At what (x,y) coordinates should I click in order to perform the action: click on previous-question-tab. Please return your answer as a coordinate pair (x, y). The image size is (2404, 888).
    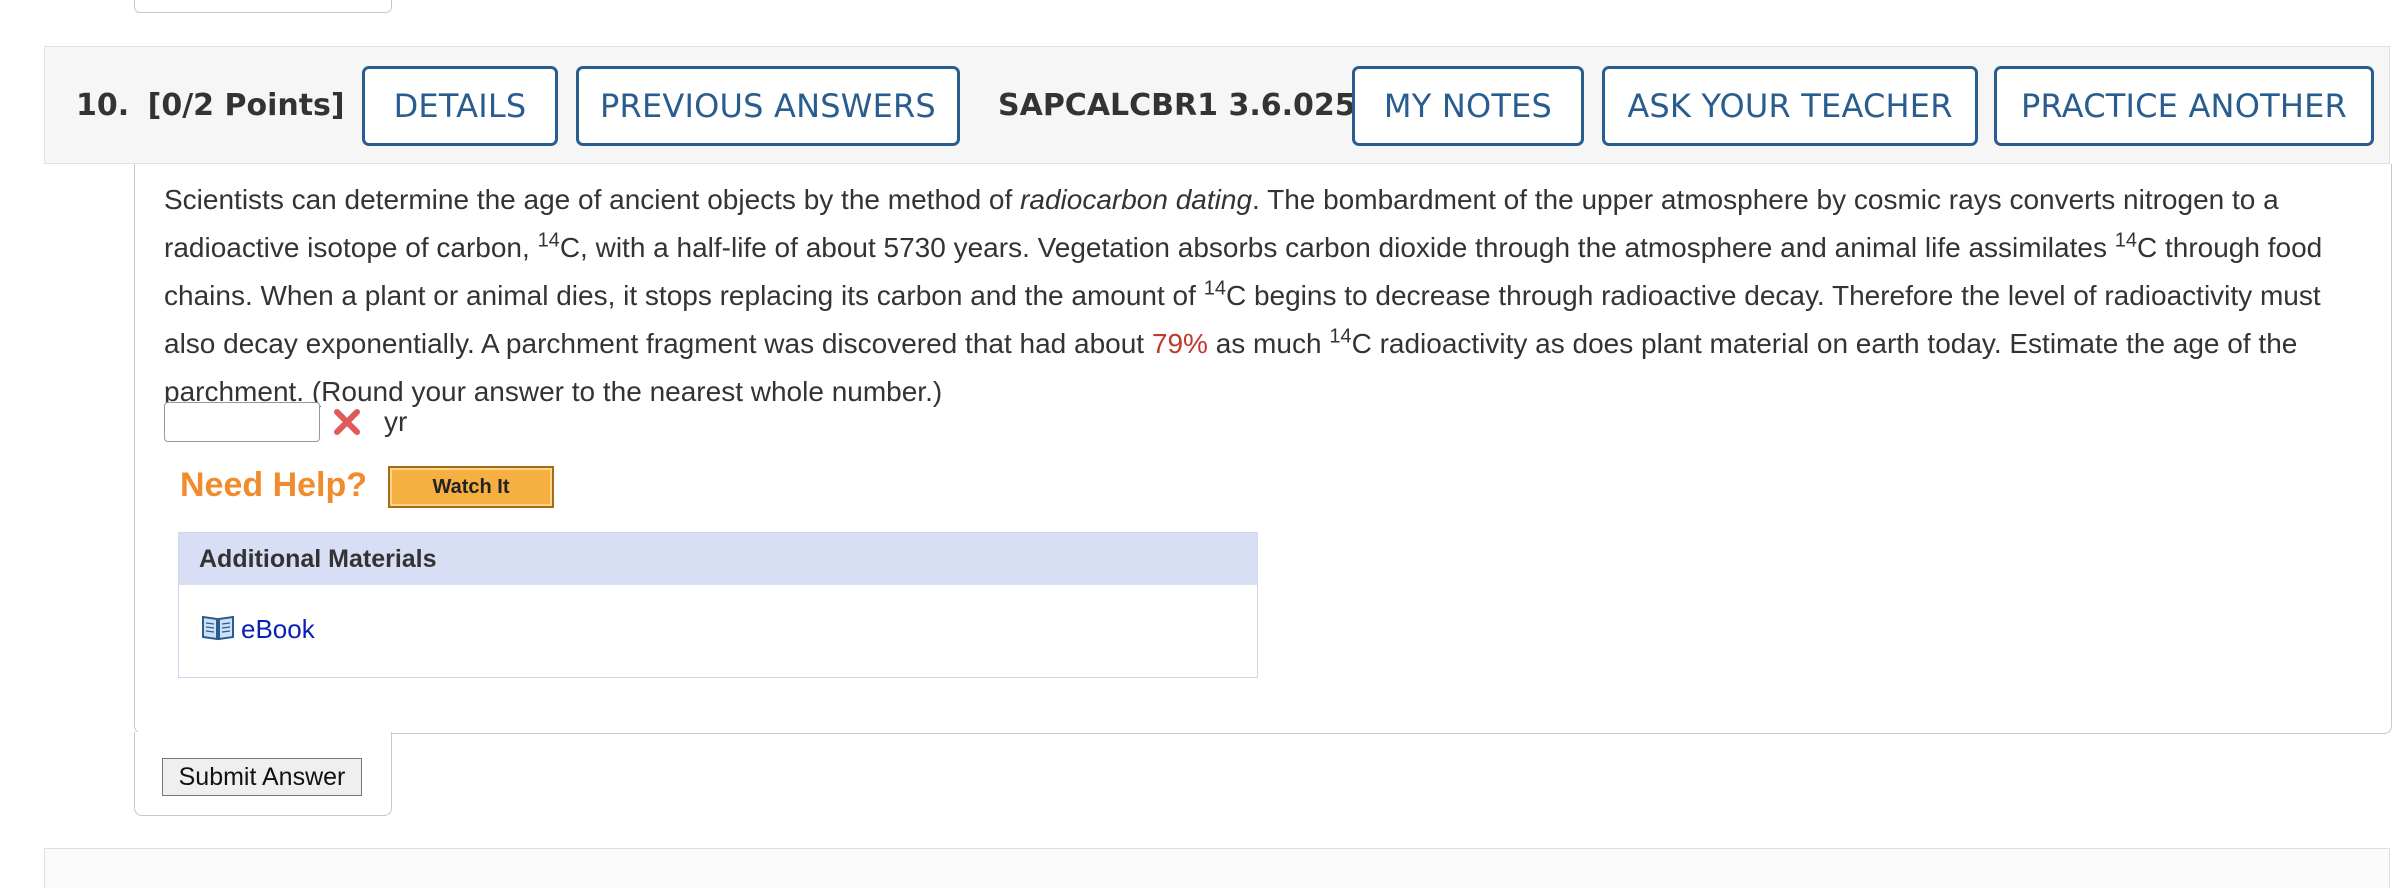
    Looking at the image, I should click on (263, 6).